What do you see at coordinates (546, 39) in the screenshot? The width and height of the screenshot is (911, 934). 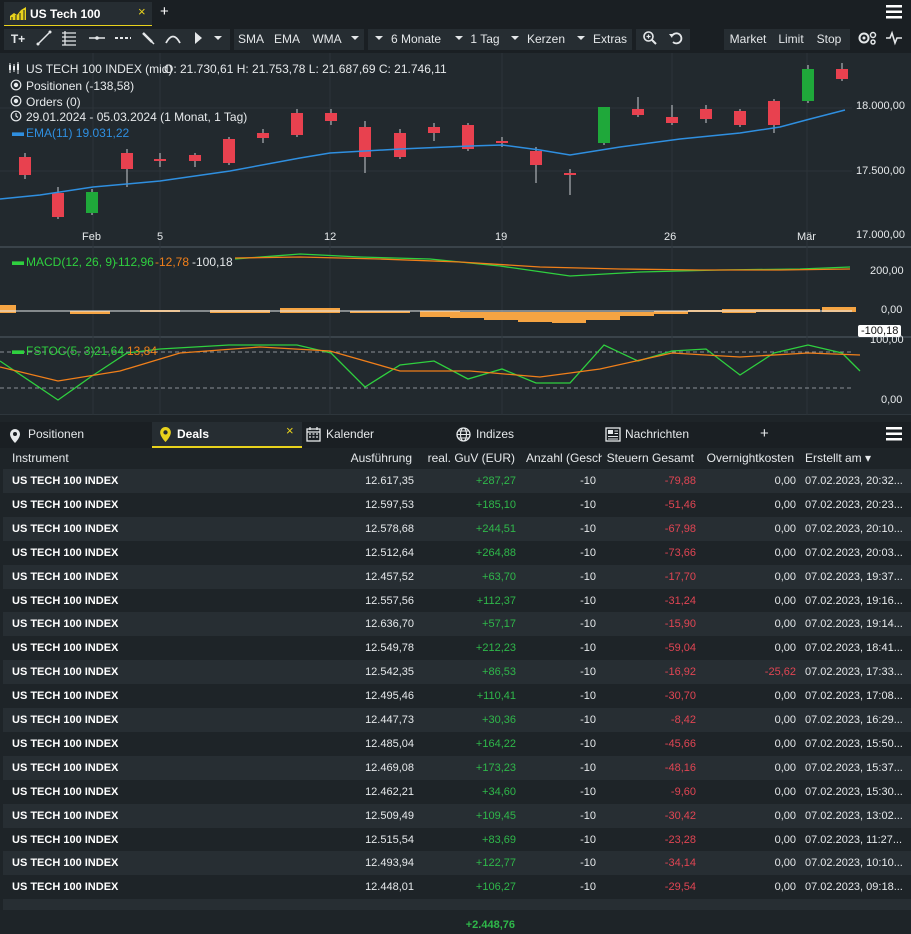 I see `chart-type-select: Kerzen` at bounding box center [546, 39].